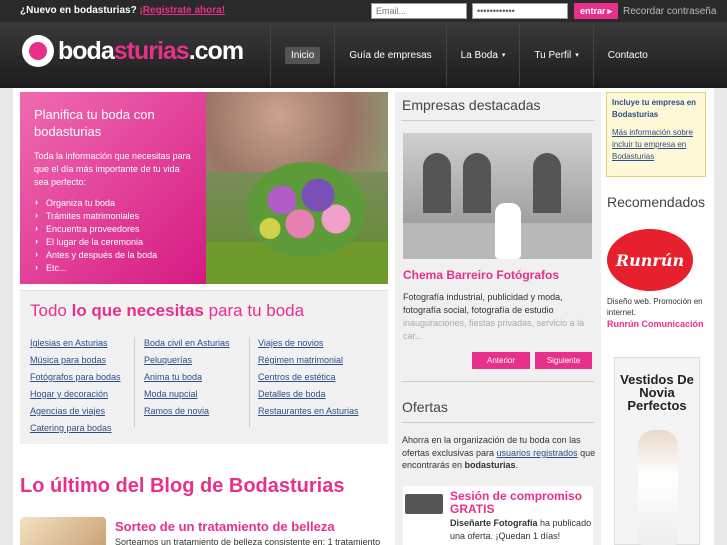 Image resolution: width=727 pixels, height=545 pixels. I want to click on service-link: Iglesias en Asturias, so click(75, 345).